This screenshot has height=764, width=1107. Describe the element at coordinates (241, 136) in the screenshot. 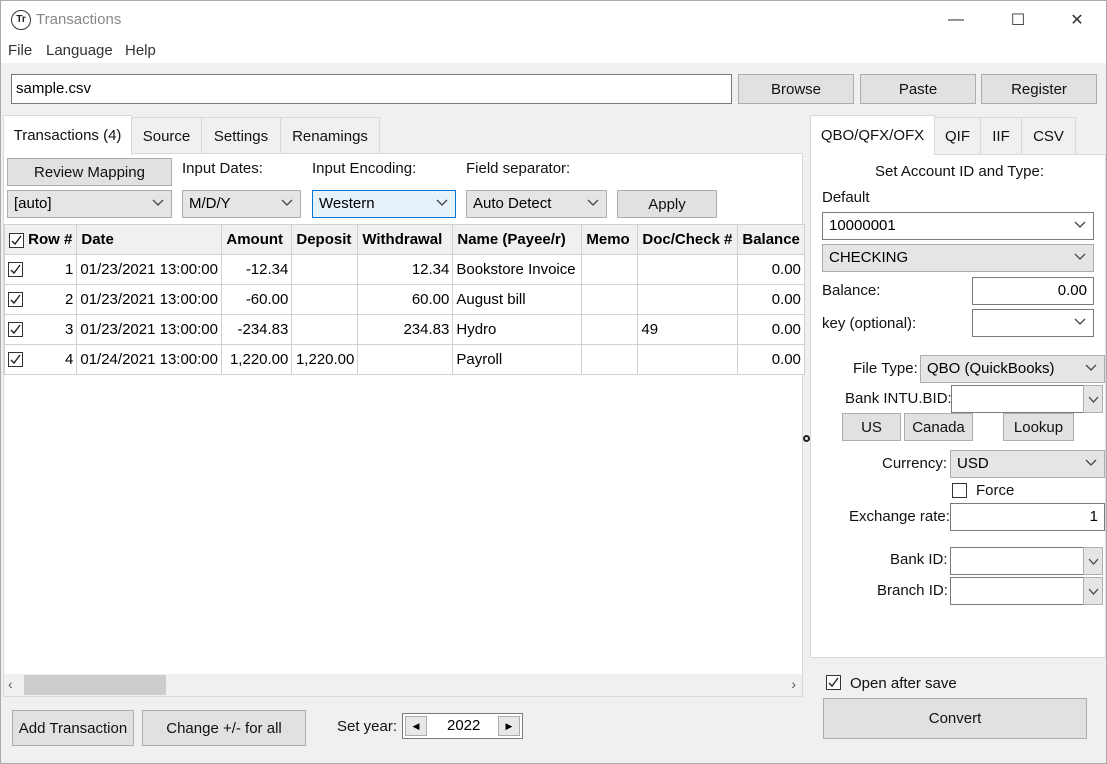

I see `tab-settings: Settings` at that location.